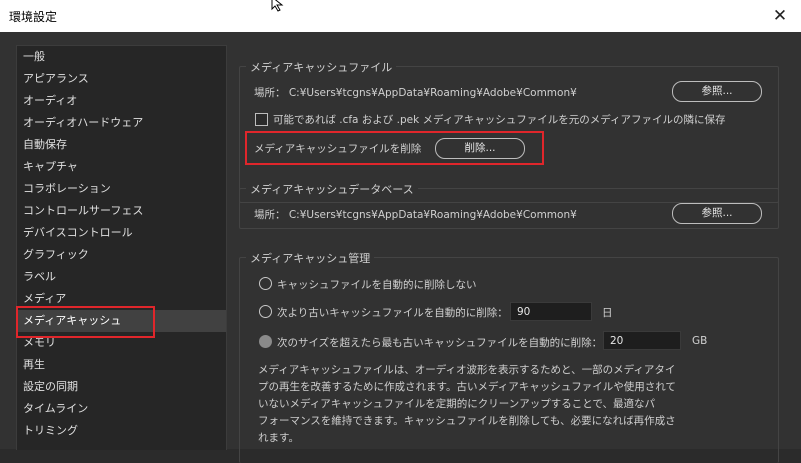 This screenshot has width=801, height=463. What do you see at coordinates (310, 258) in the screenshot?
I see `cache-management-legend: メディアキャッシュ管理` at bounding box center [310, 258].